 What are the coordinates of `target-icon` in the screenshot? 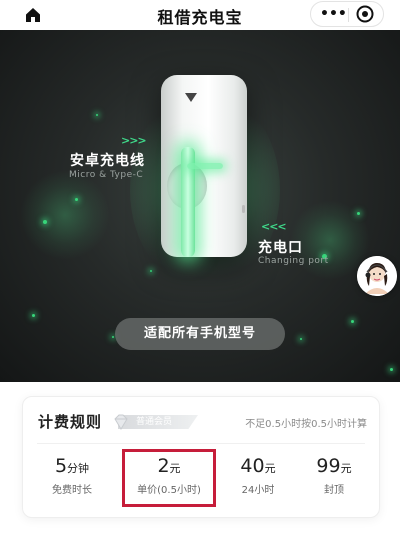 It's located at (365, 14).